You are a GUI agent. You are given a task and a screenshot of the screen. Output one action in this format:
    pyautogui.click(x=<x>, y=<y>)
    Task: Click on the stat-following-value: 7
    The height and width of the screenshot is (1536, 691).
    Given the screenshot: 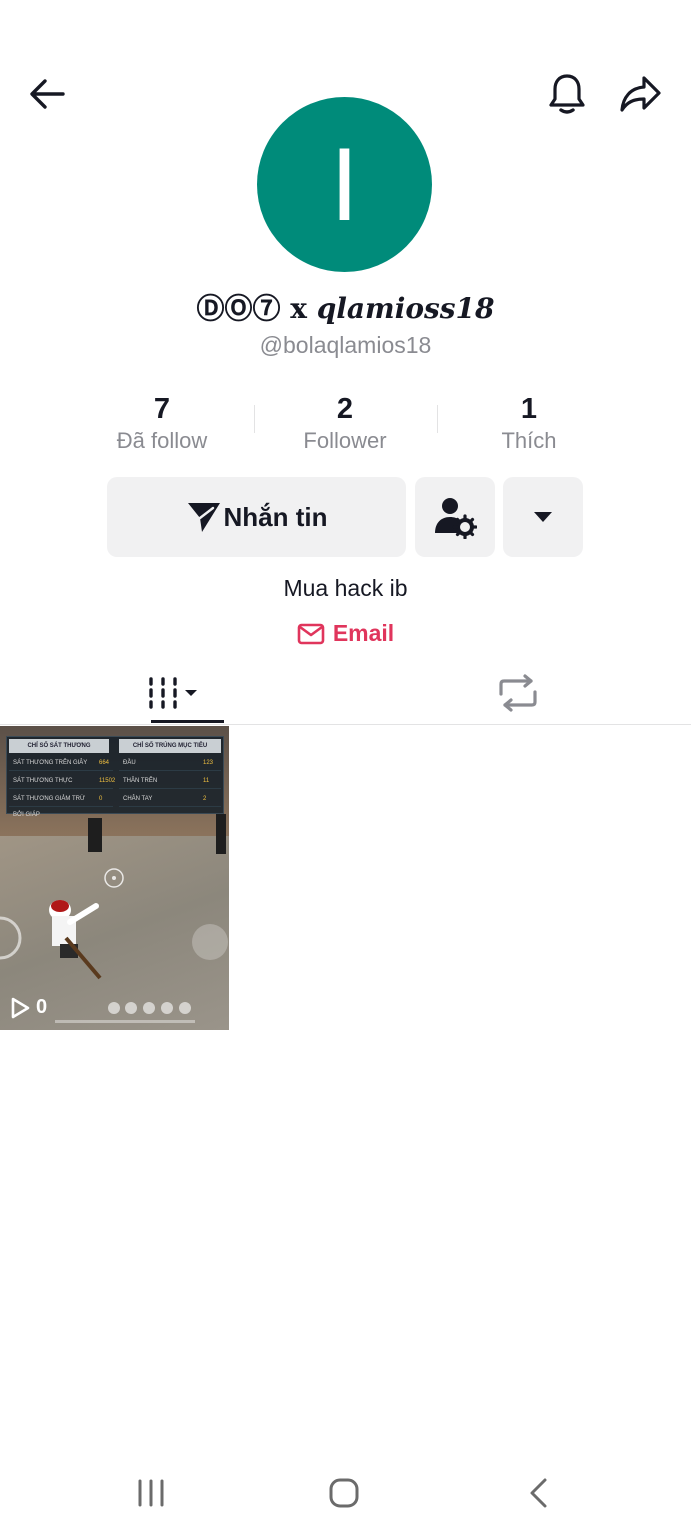 What is the action you would take?
    pyautogui.click(x=162, y=409)
    